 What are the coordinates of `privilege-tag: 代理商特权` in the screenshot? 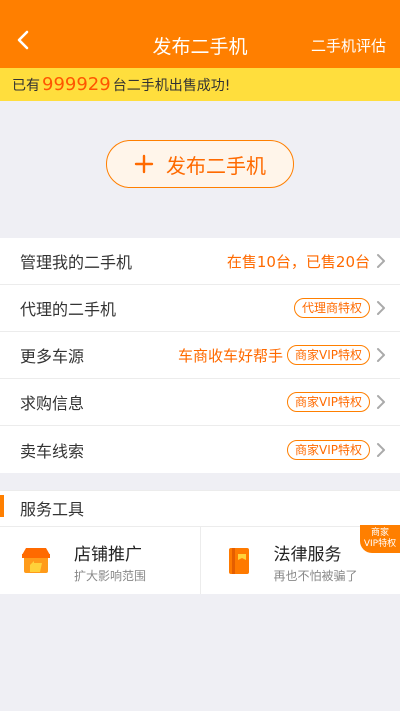 It's located at (331, 308).